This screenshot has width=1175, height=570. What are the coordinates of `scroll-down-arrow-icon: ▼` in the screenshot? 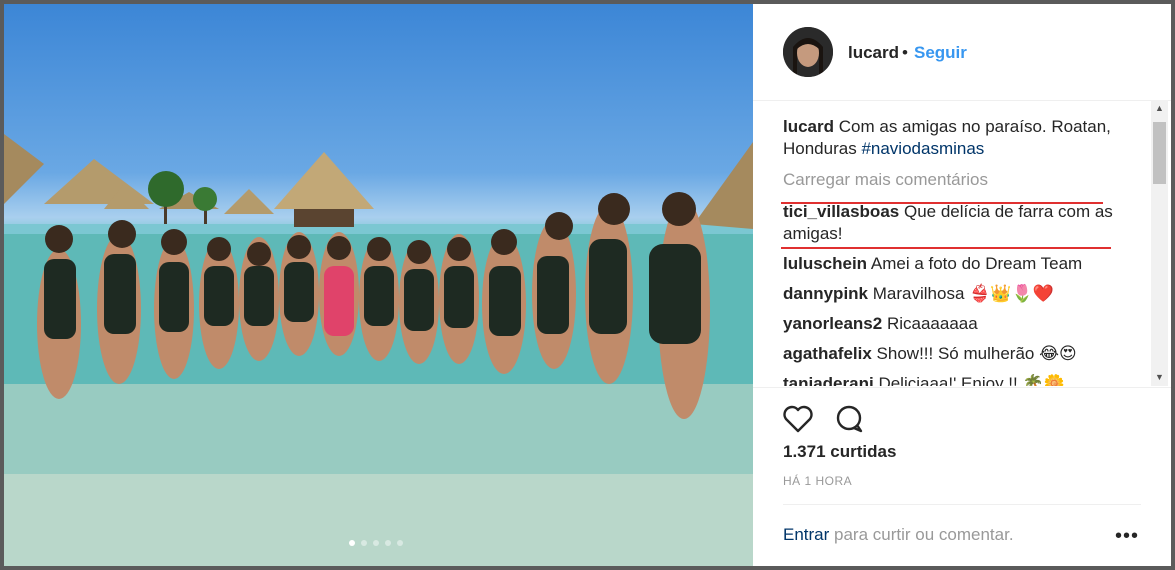 It's located at (1159, 377).